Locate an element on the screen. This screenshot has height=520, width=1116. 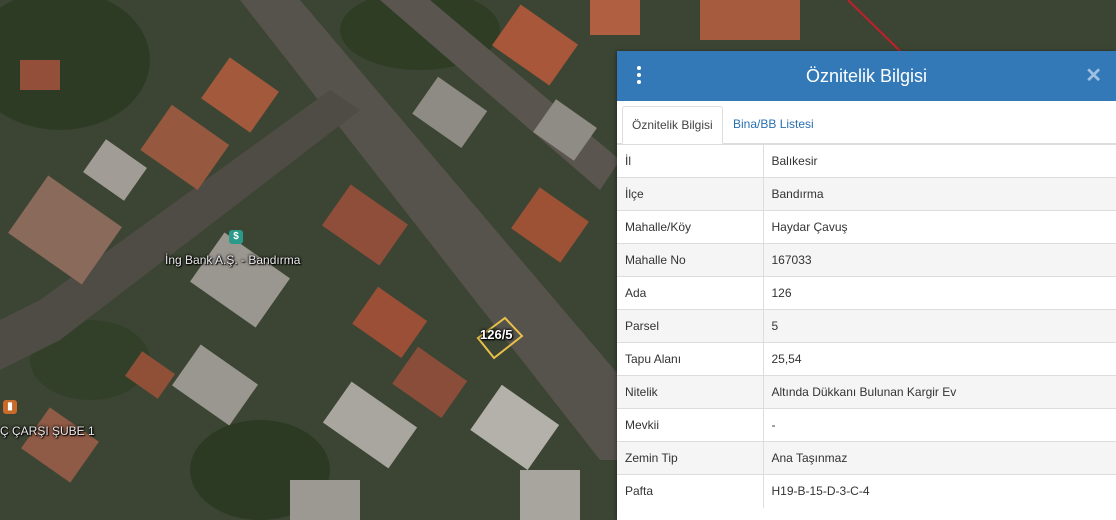
attribute-key: Zemin Tip is located at coordinates (690, 458).